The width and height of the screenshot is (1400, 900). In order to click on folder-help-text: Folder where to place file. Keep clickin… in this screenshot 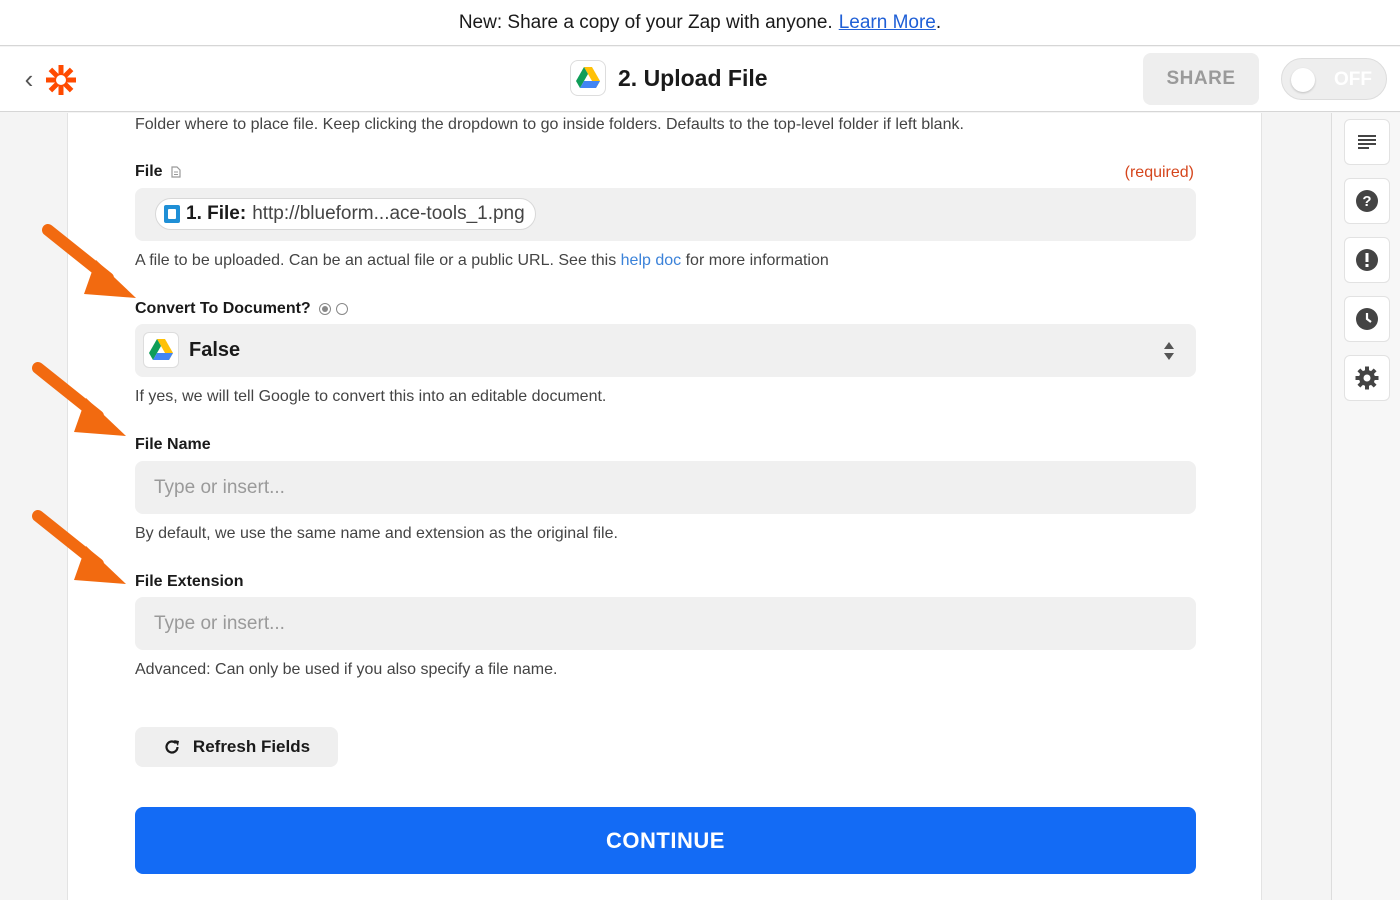, I will do `click(549, 124)`.